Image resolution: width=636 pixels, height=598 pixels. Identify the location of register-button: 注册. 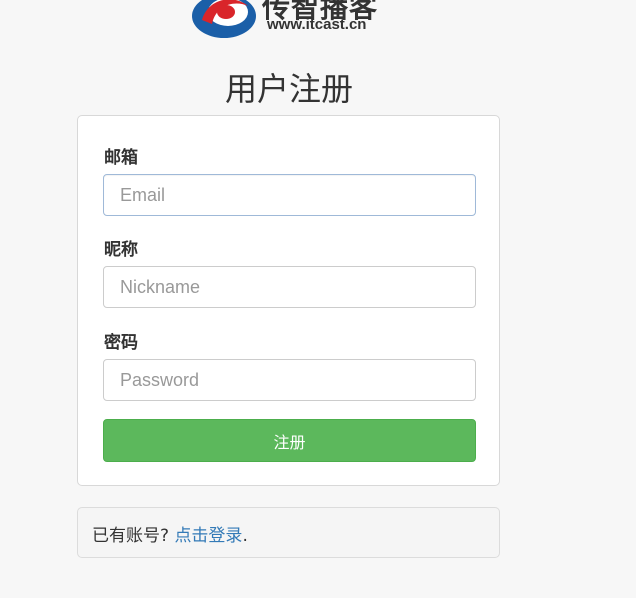
(289, 440).